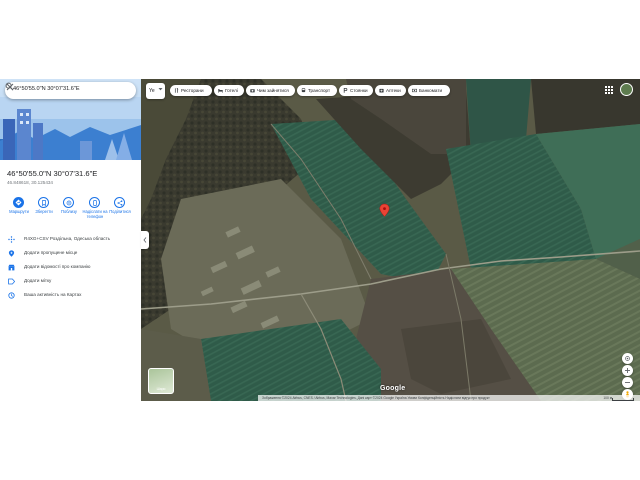 This screenshot has height=480, width=640. Describe the element at coordinates (161, 389) in the screenshot. I see `layers-label: Шари` at that location.